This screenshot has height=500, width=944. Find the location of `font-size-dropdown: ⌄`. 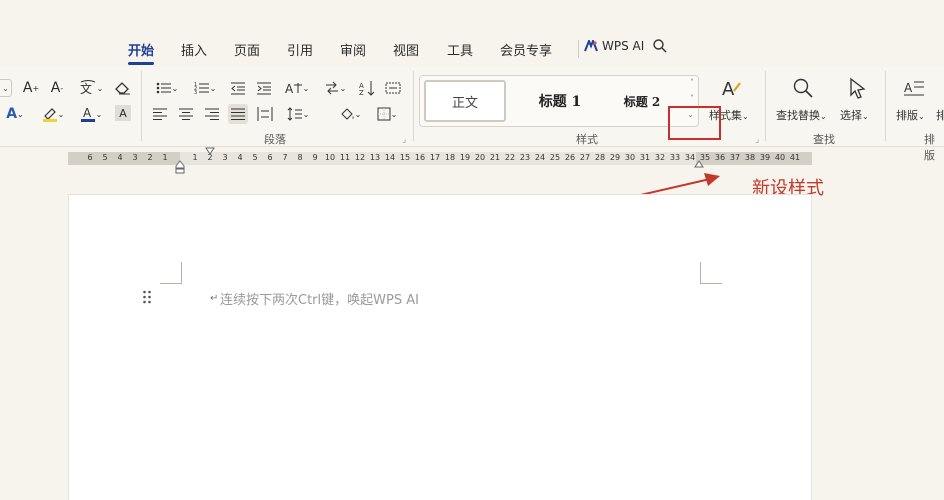

font-size-dropdown: ⌄ is located at coordinates (6, 88).